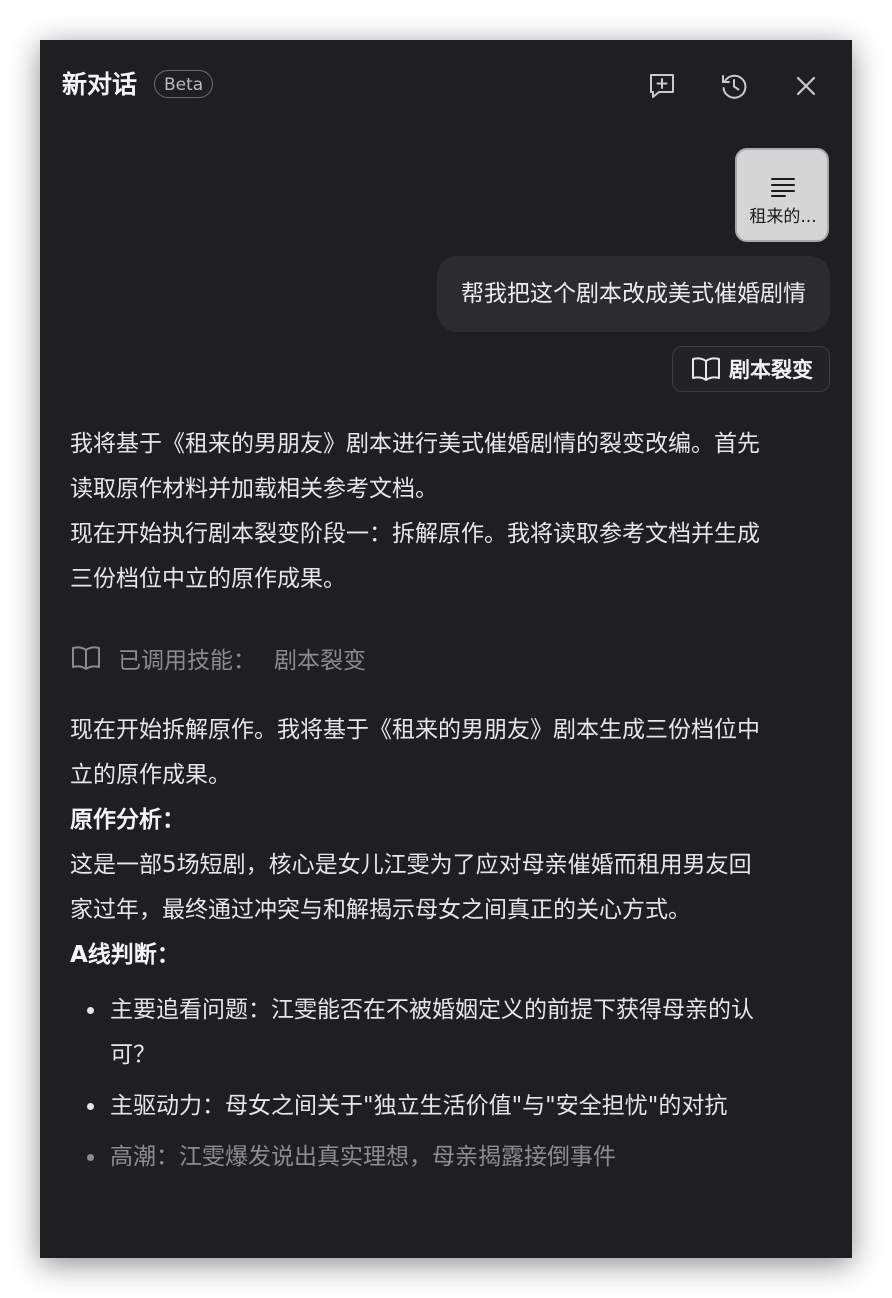  Describe the element at coordinates (633, 294) in the screenshot. I see `user-message: 帮我把这个剧本改成美式催婚剧情` at that location.